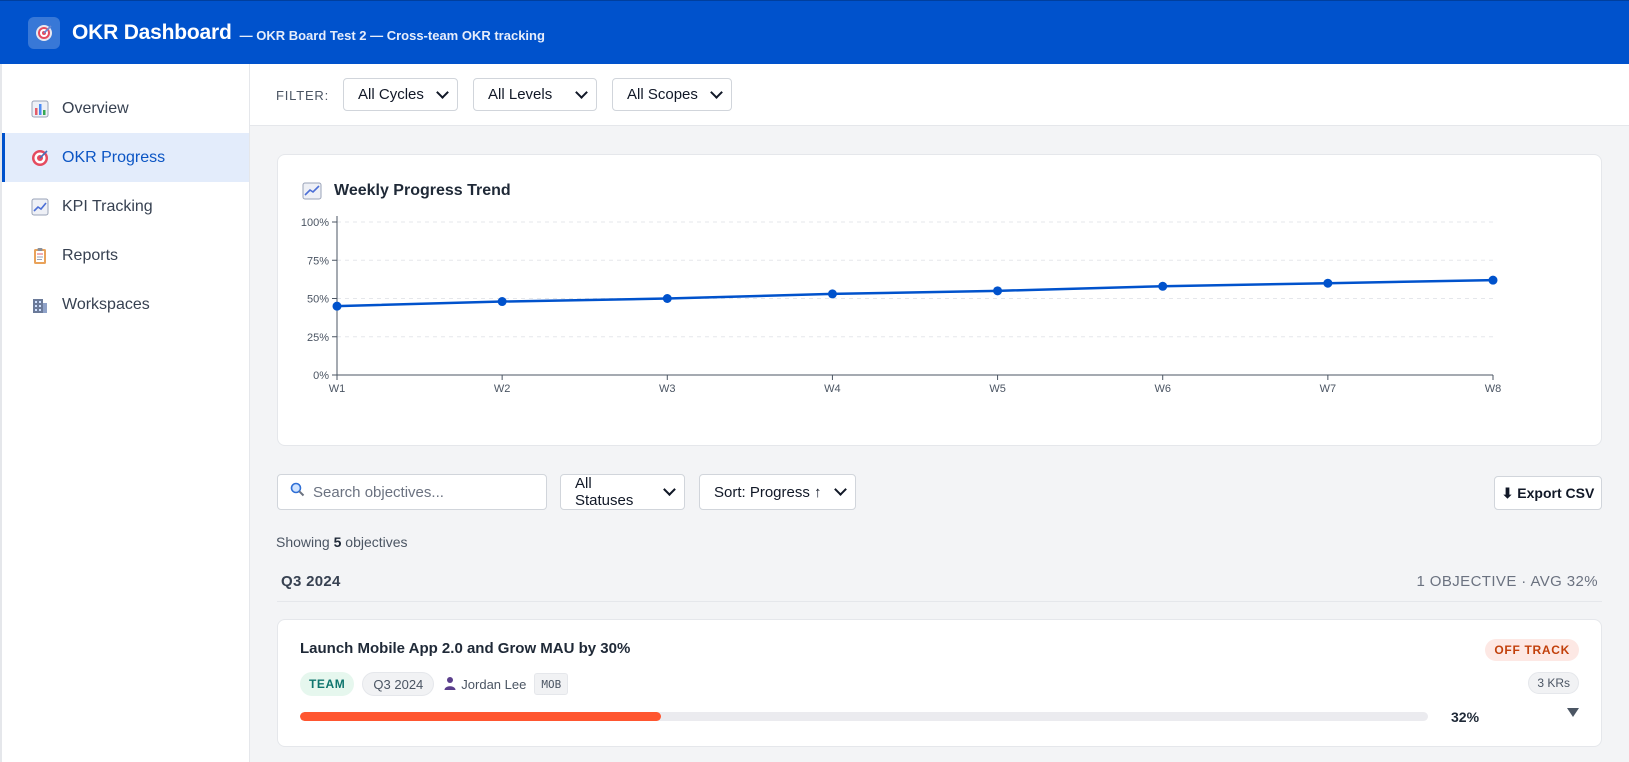 The height and width of the screenshot is (762, 1629). I want to click on cycle-select: All Cycles, so click(401, 94).